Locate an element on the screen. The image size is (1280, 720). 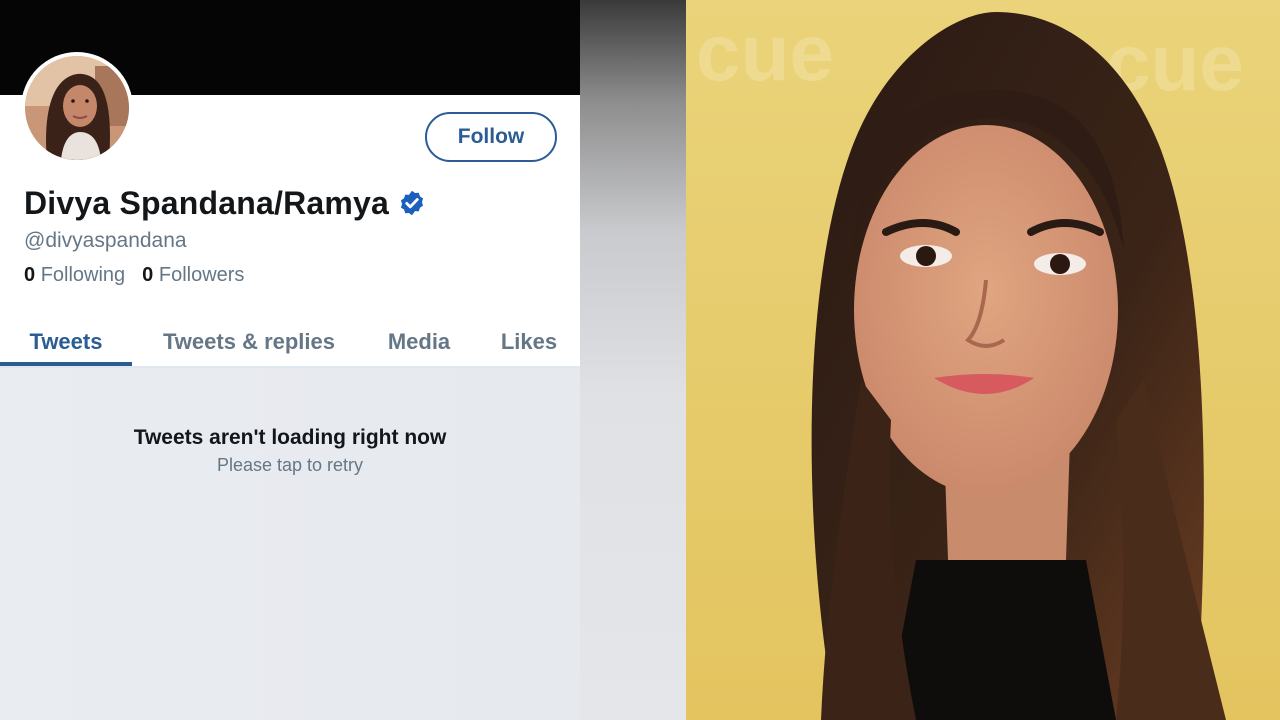
face is located at coordinates (986, 310).